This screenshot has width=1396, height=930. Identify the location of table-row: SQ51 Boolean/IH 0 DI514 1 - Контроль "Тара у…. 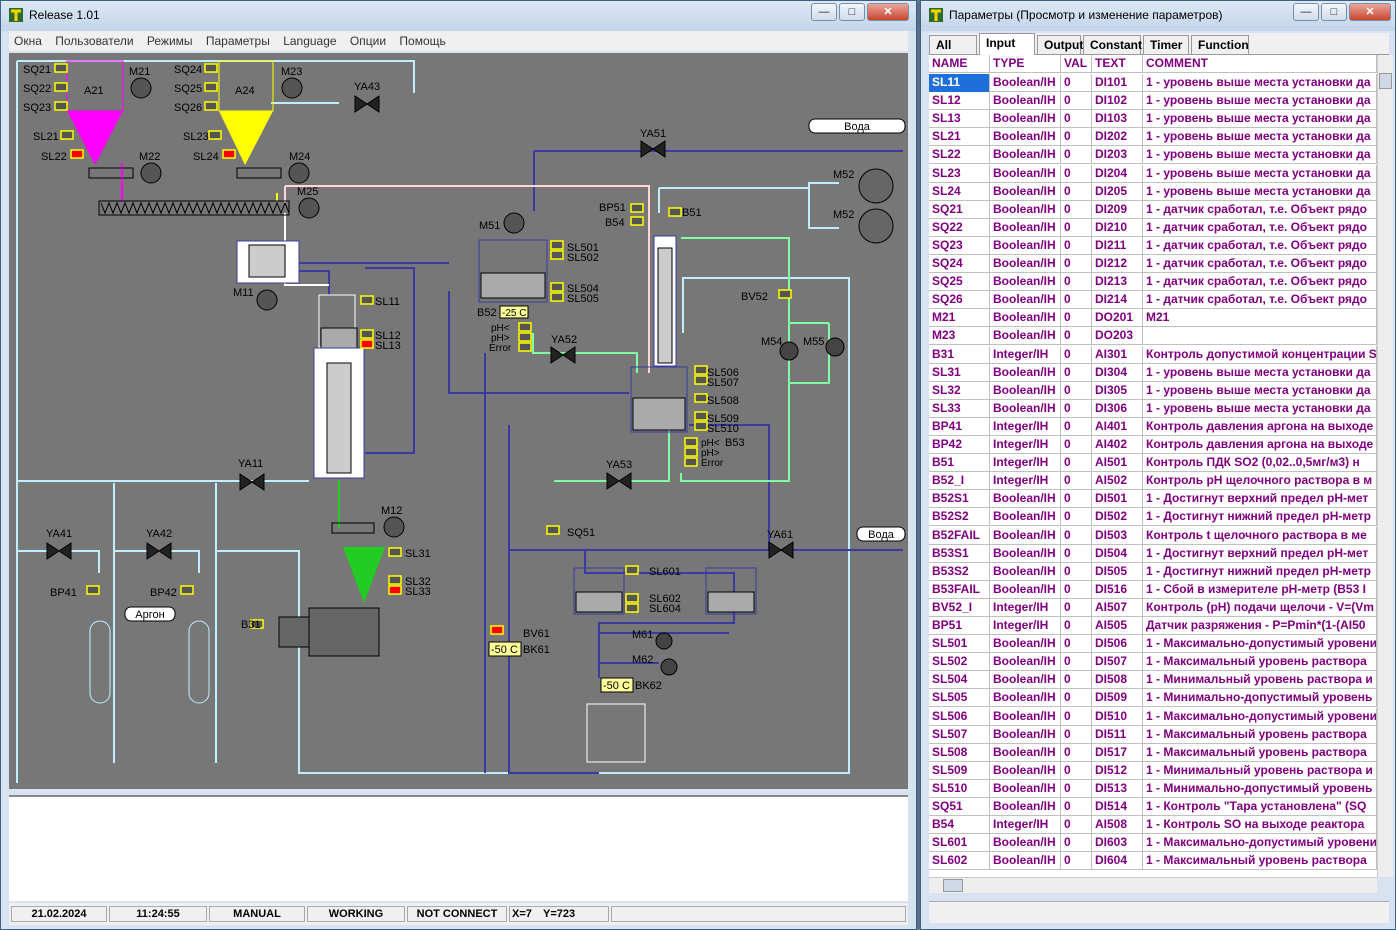
(1153, 807).